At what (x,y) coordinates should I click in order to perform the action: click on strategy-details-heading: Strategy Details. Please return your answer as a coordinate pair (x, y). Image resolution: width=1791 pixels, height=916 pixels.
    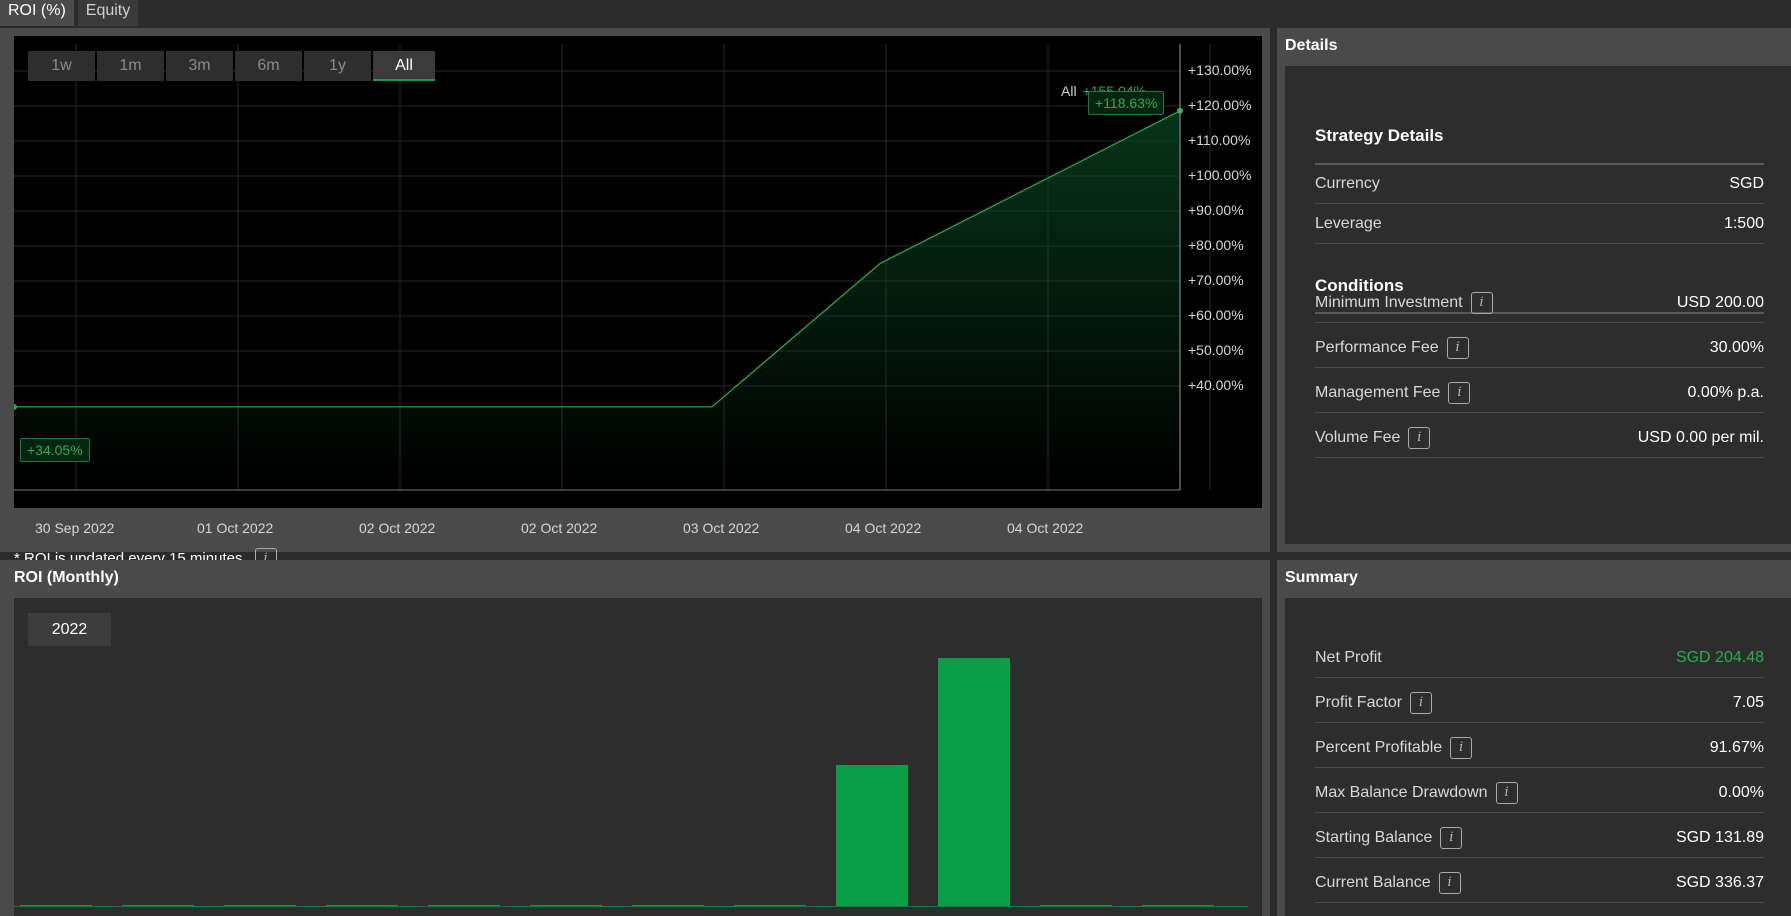
    Looking at the image, I should click on (1379, 135).